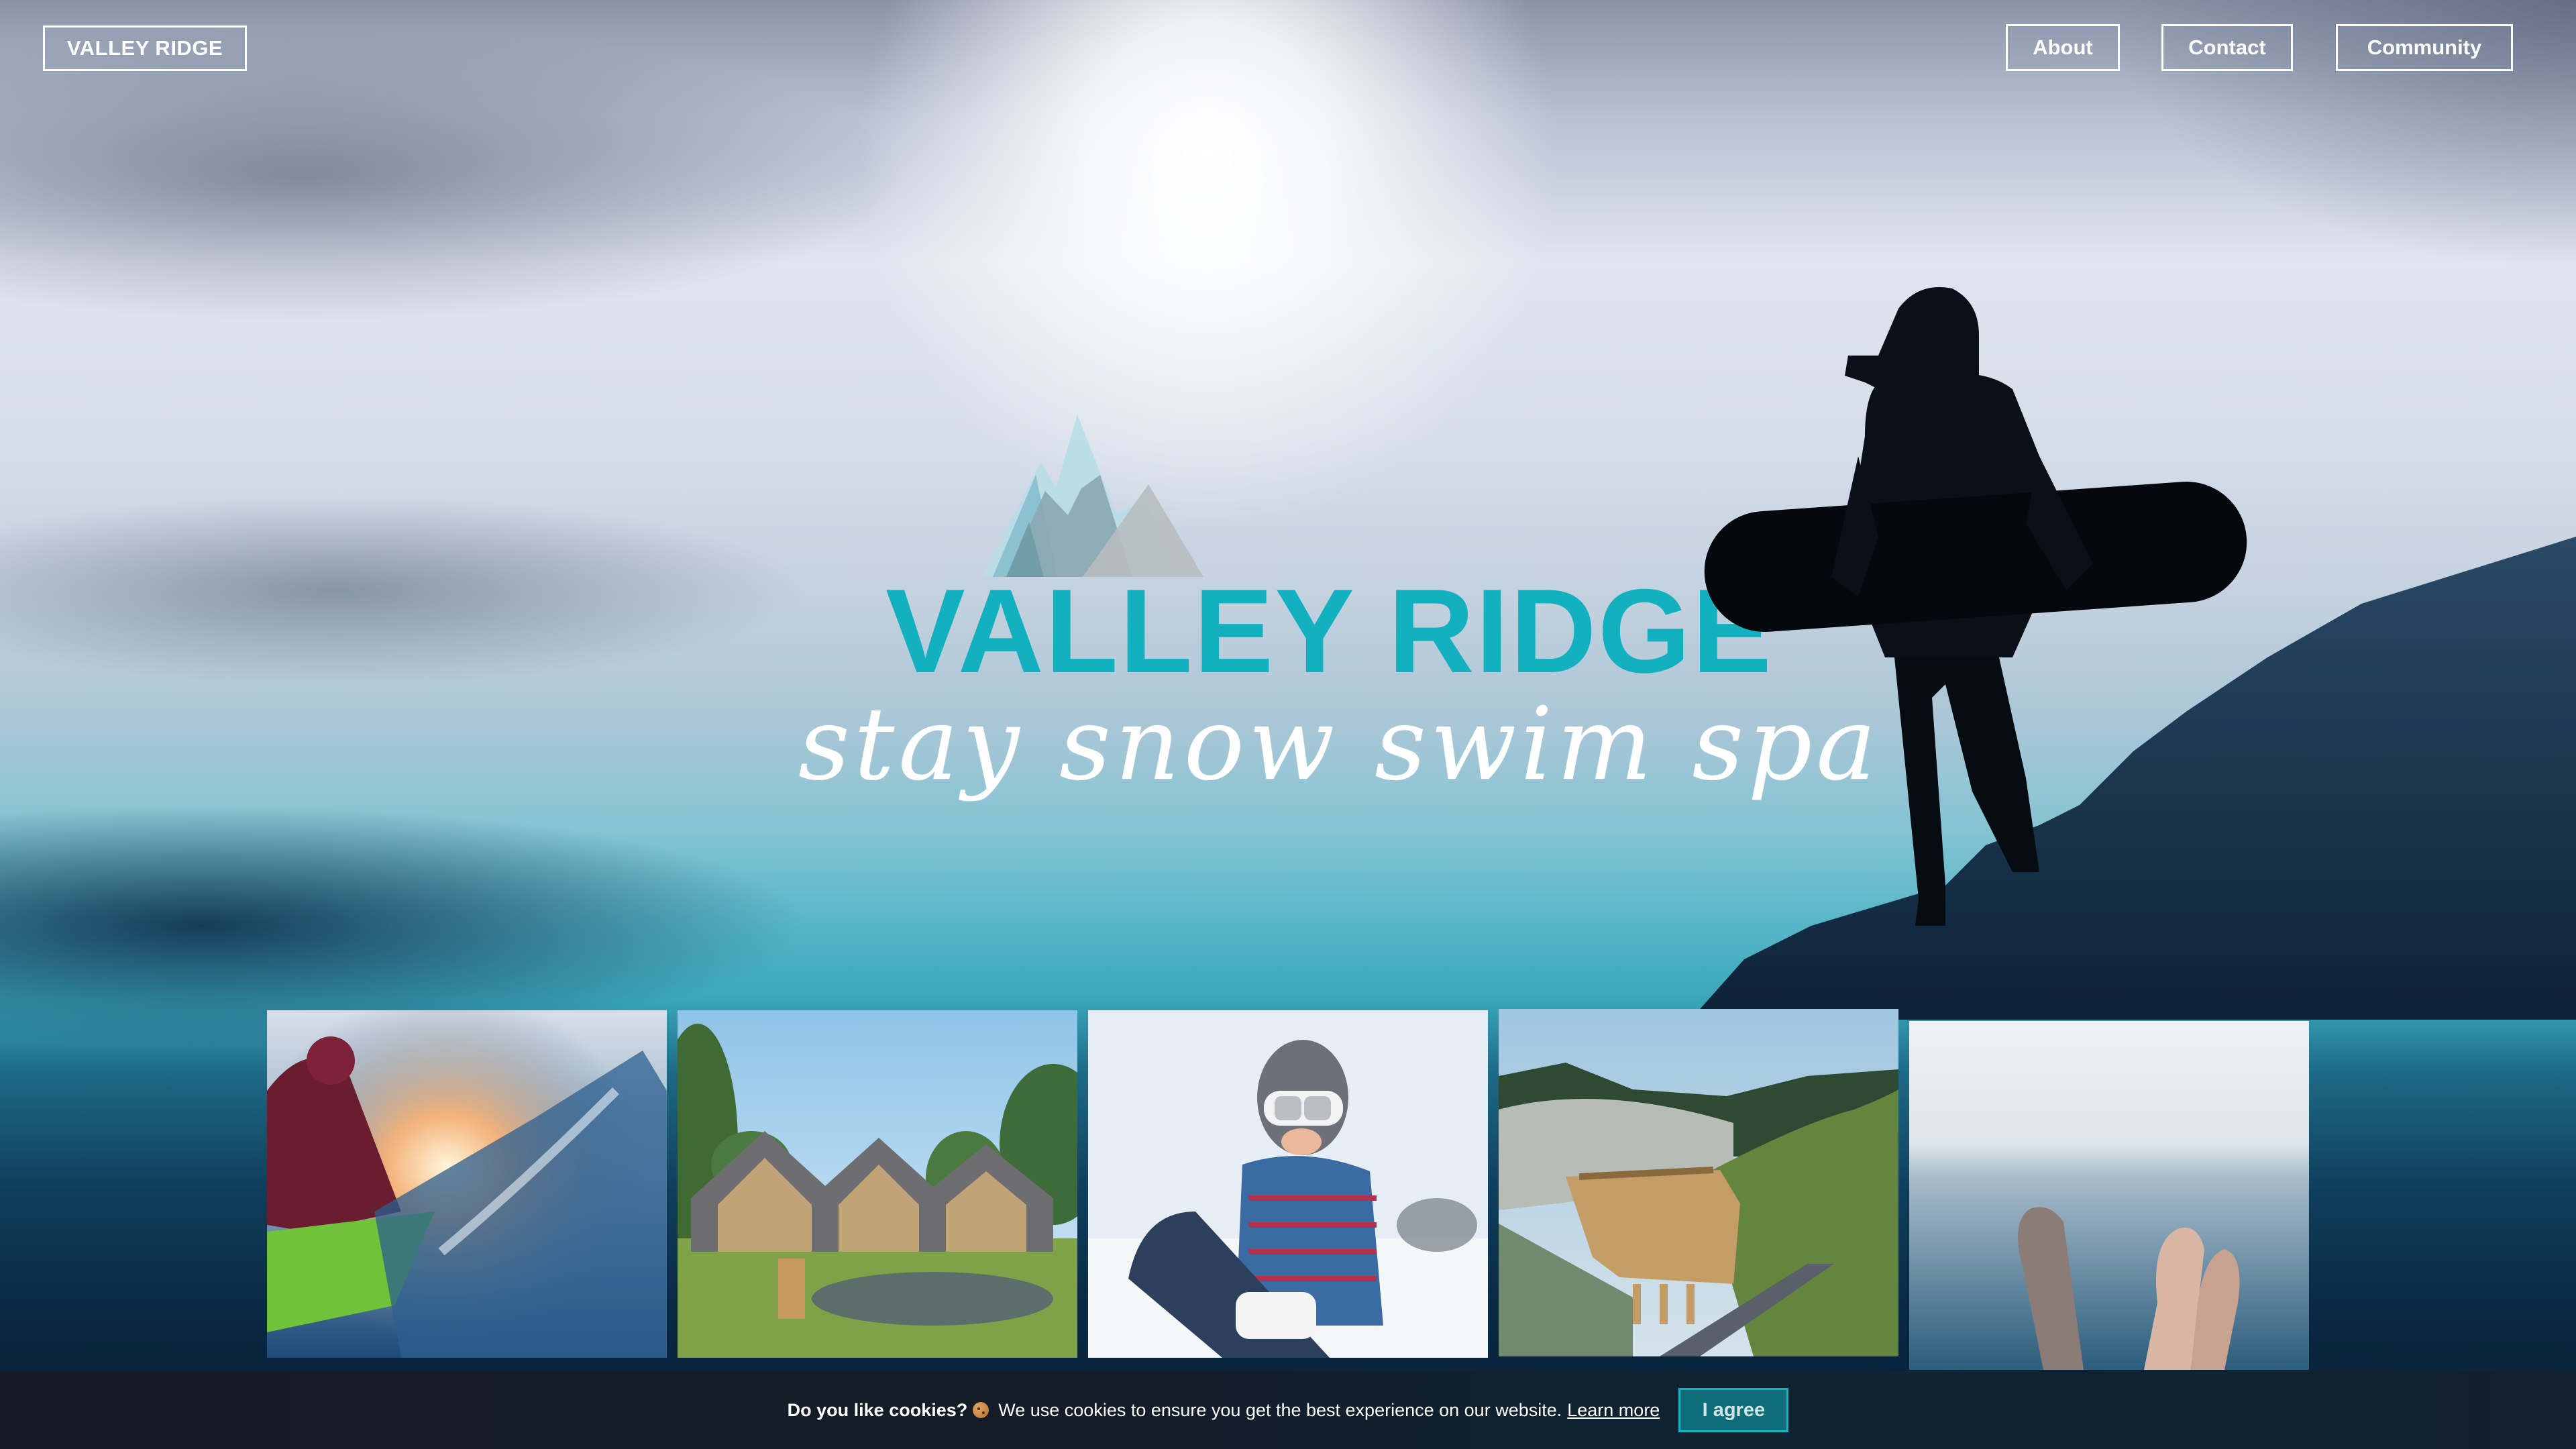 This screenshot has height=1449, width=2576. I want to click on nav-community-label: Community, so click(2424, 47).